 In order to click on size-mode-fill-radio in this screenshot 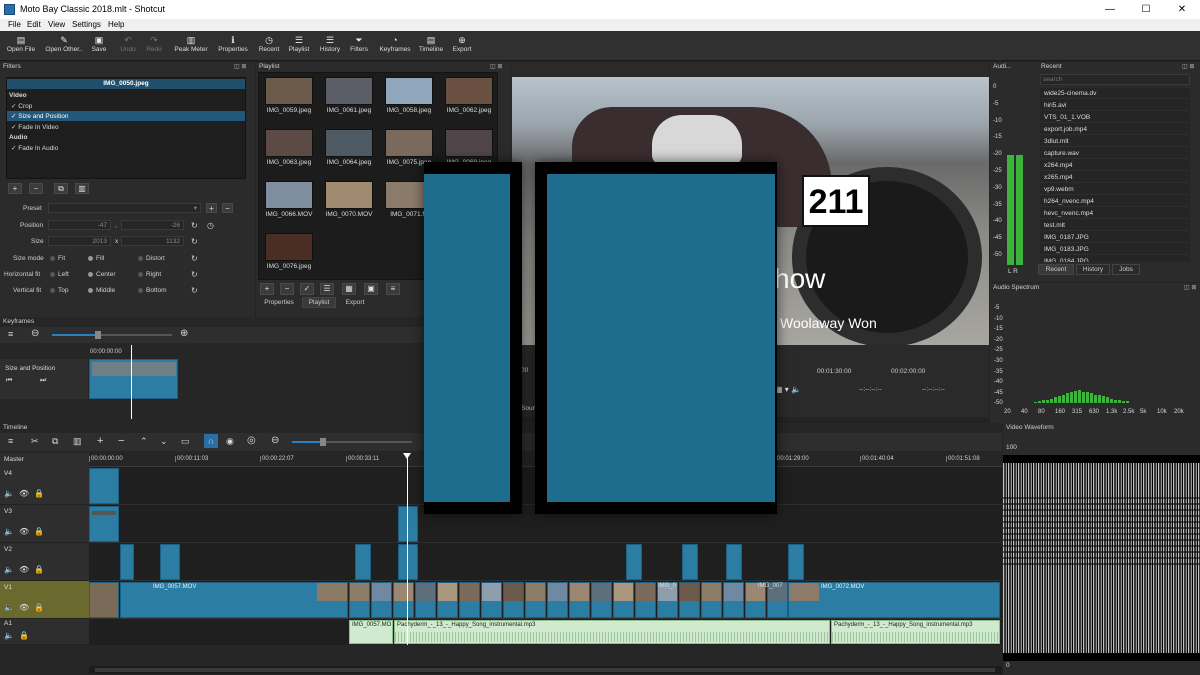, I will do `click(90, 258)`.